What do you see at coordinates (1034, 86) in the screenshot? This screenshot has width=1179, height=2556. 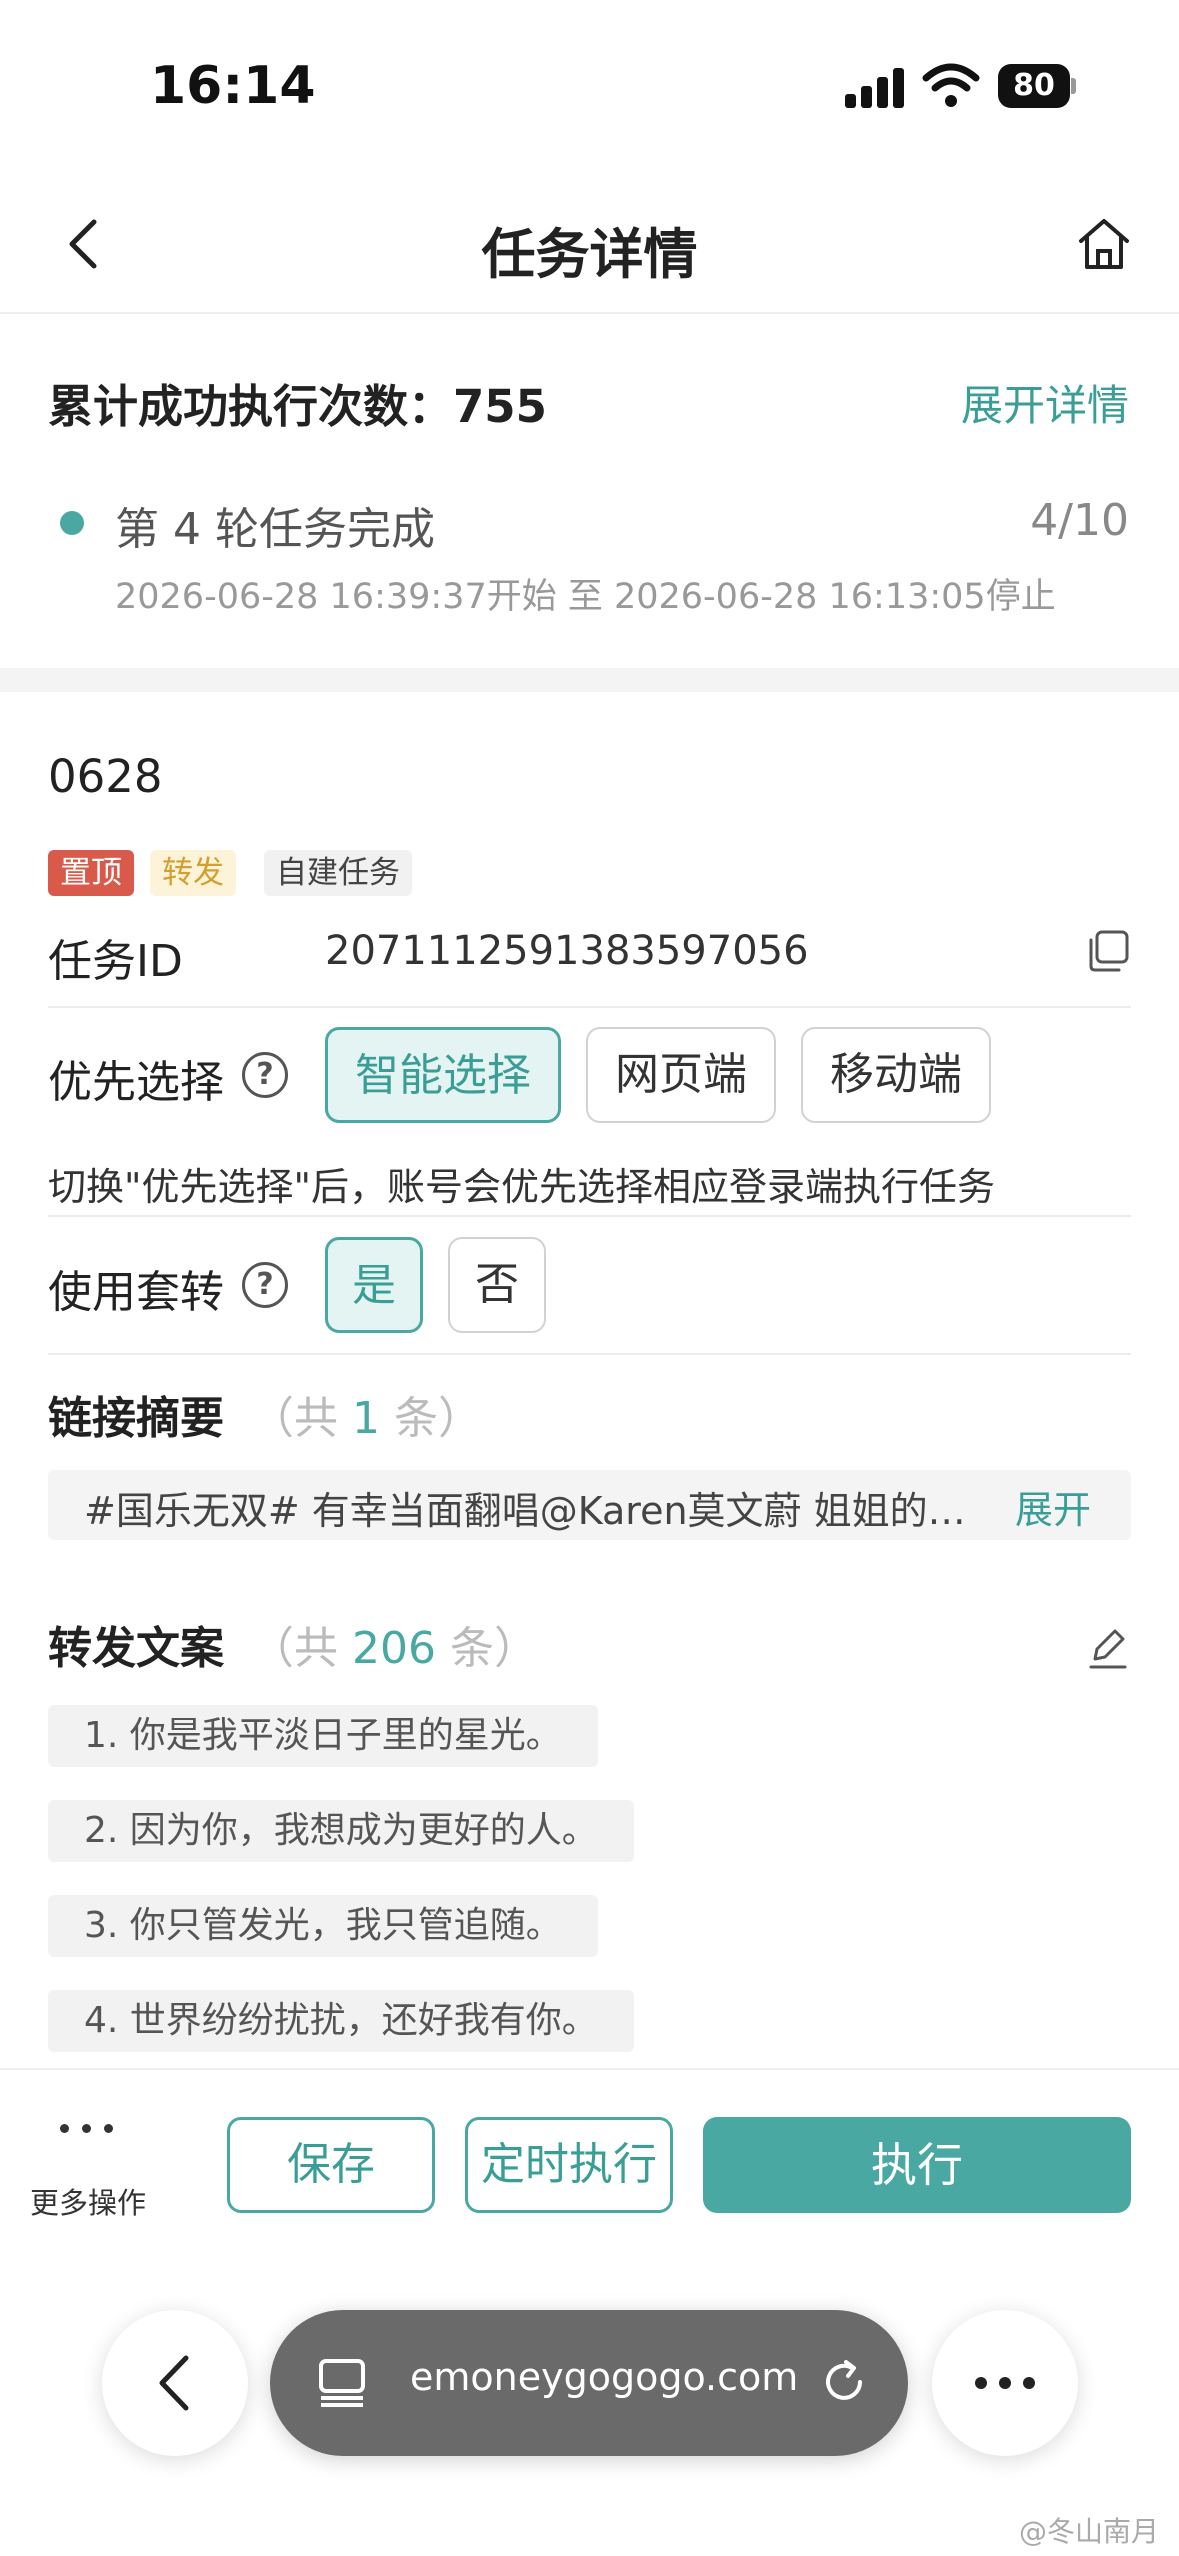 I see `battery-icon: 80` at bounding box center [1034, 86].